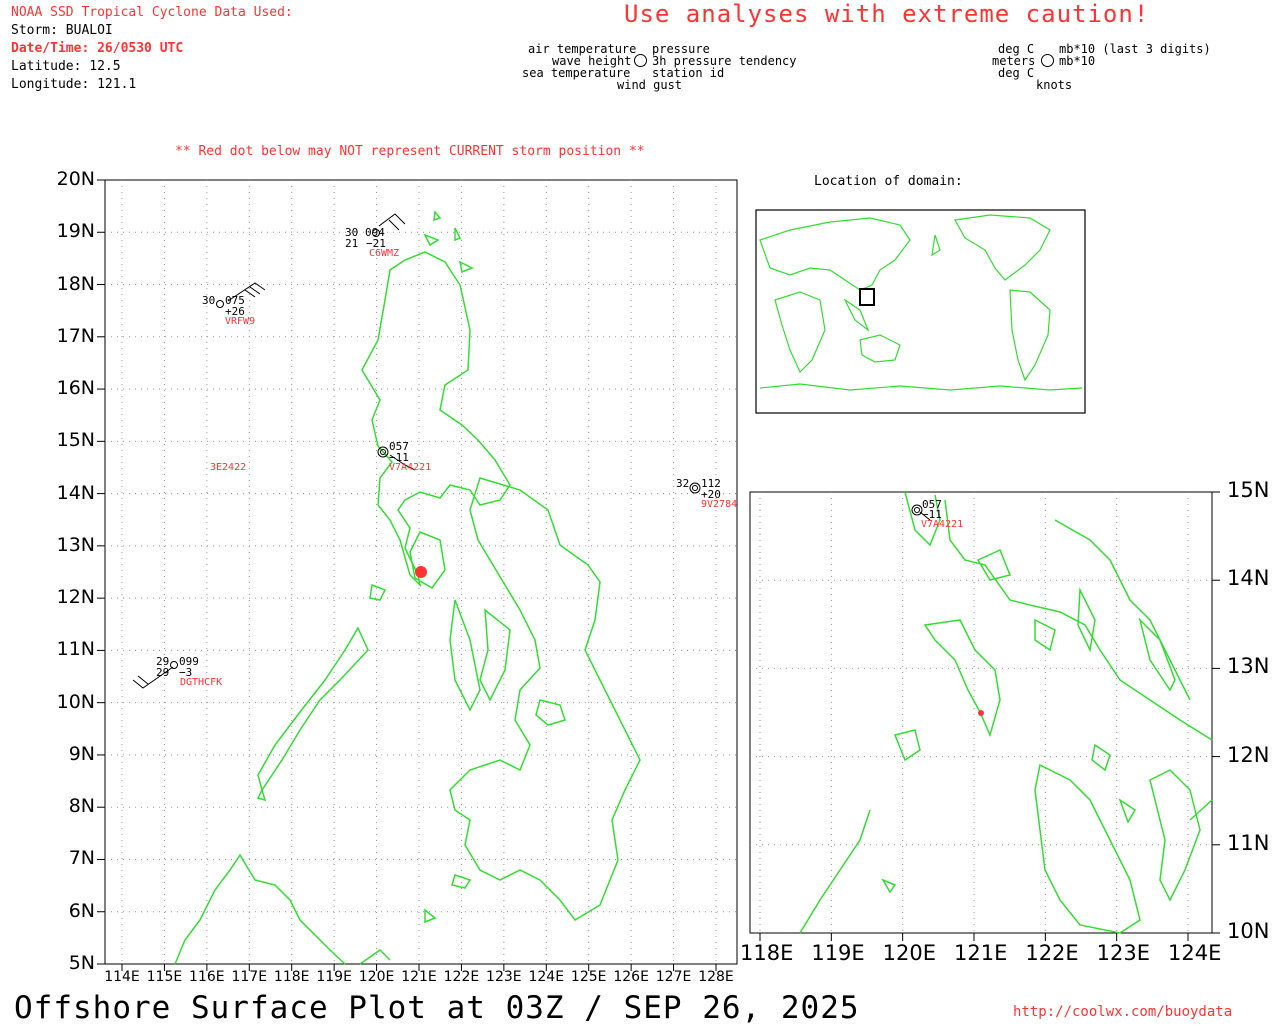 The height and width of the screenshot is (1026, 1280). What do you see at coordinates (546, 977) in the screenshot?
I see `main-lon-label: 124E` at bounding box center [546, 977].